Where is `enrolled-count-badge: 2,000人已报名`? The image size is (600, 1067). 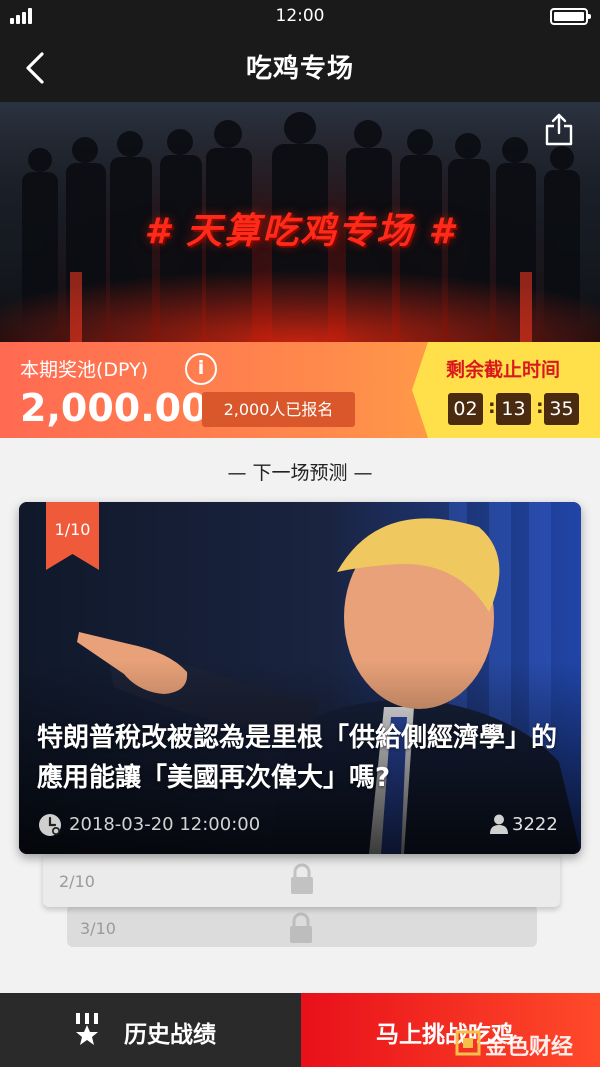
enrolled-count-badge: 2,000人已报名 is located at coordinates (278, 409).